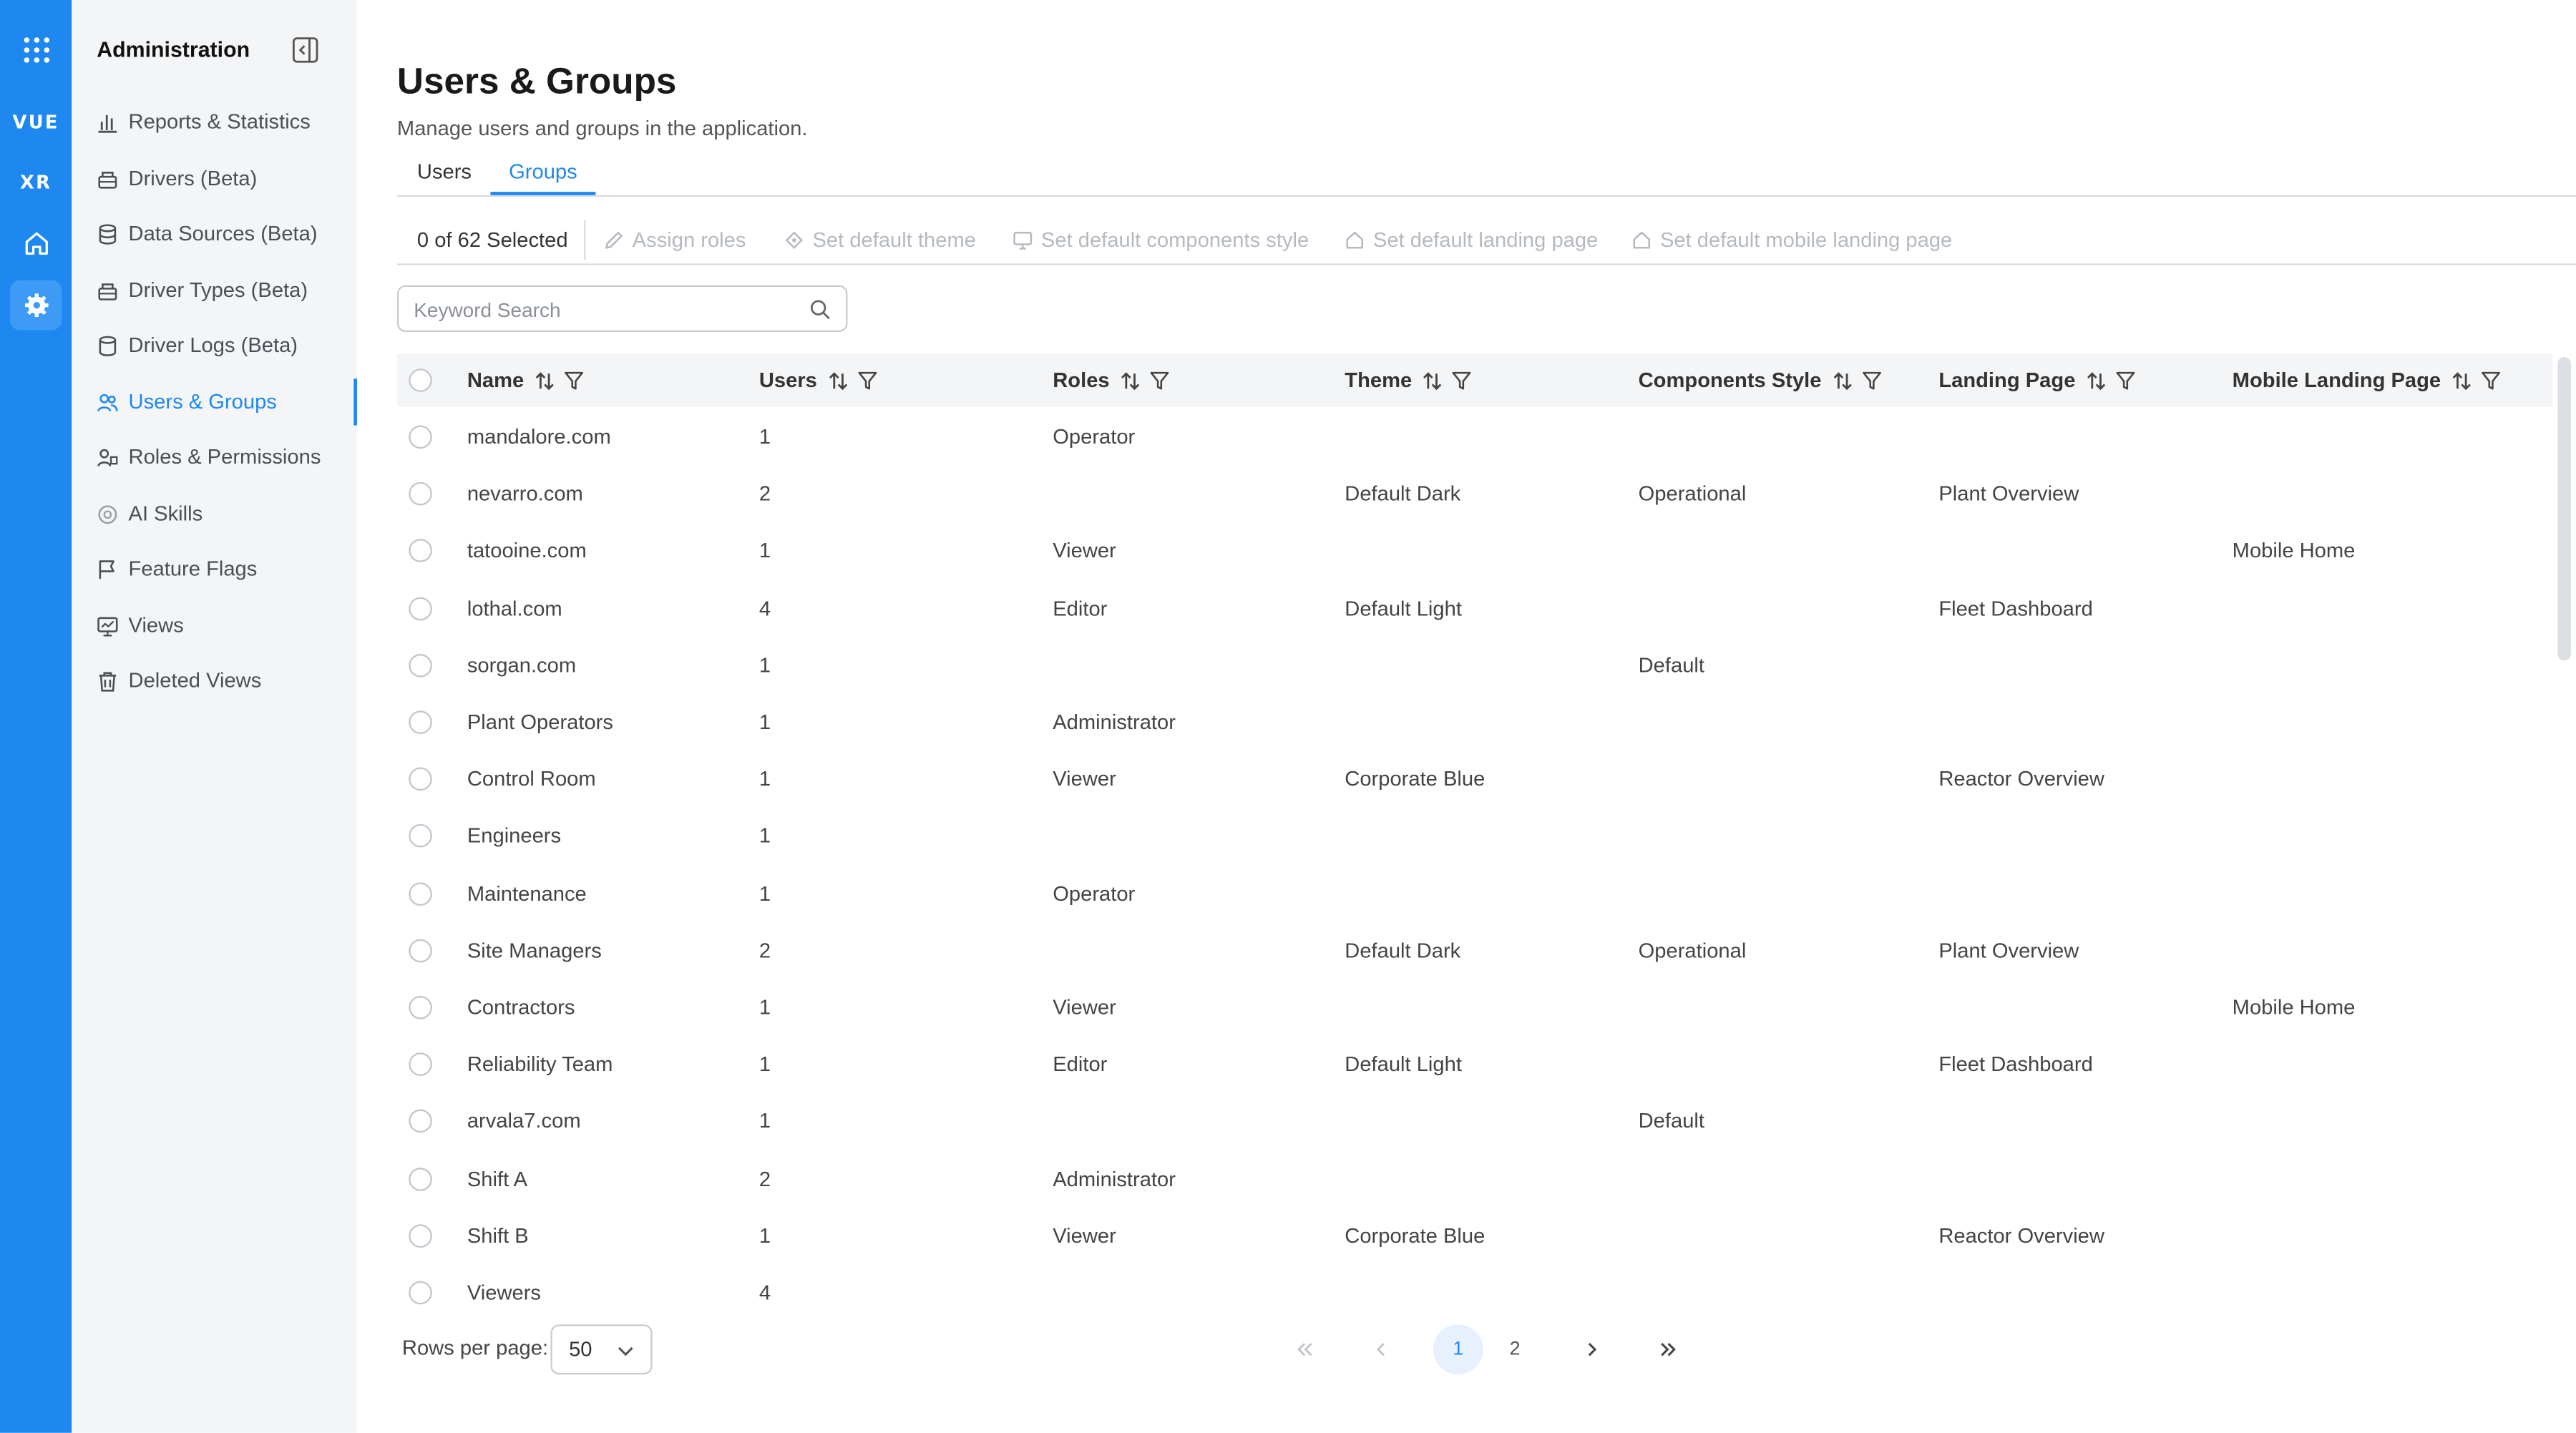 The image size is (2576, 1433). What do you see at coordinates (305, 49) in the screenshot?
I see `collapse-sidebar-icon` at bounding box center [305, 49].